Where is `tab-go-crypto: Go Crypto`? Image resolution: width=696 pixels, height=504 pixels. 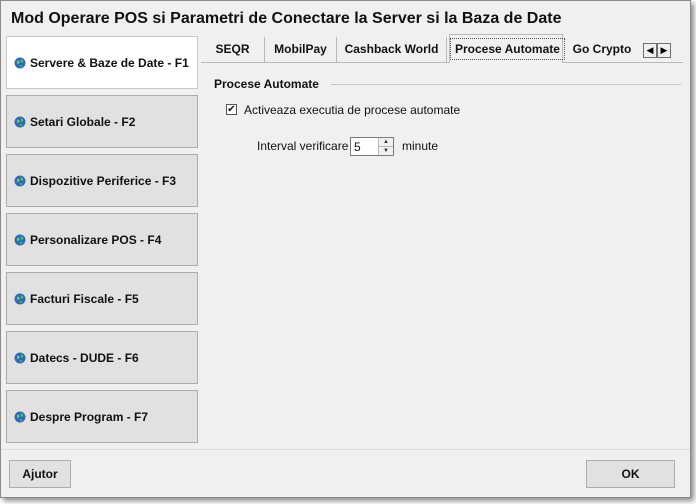 tab-go-crypto: Go Crypto is located at coordinates (602, 49).